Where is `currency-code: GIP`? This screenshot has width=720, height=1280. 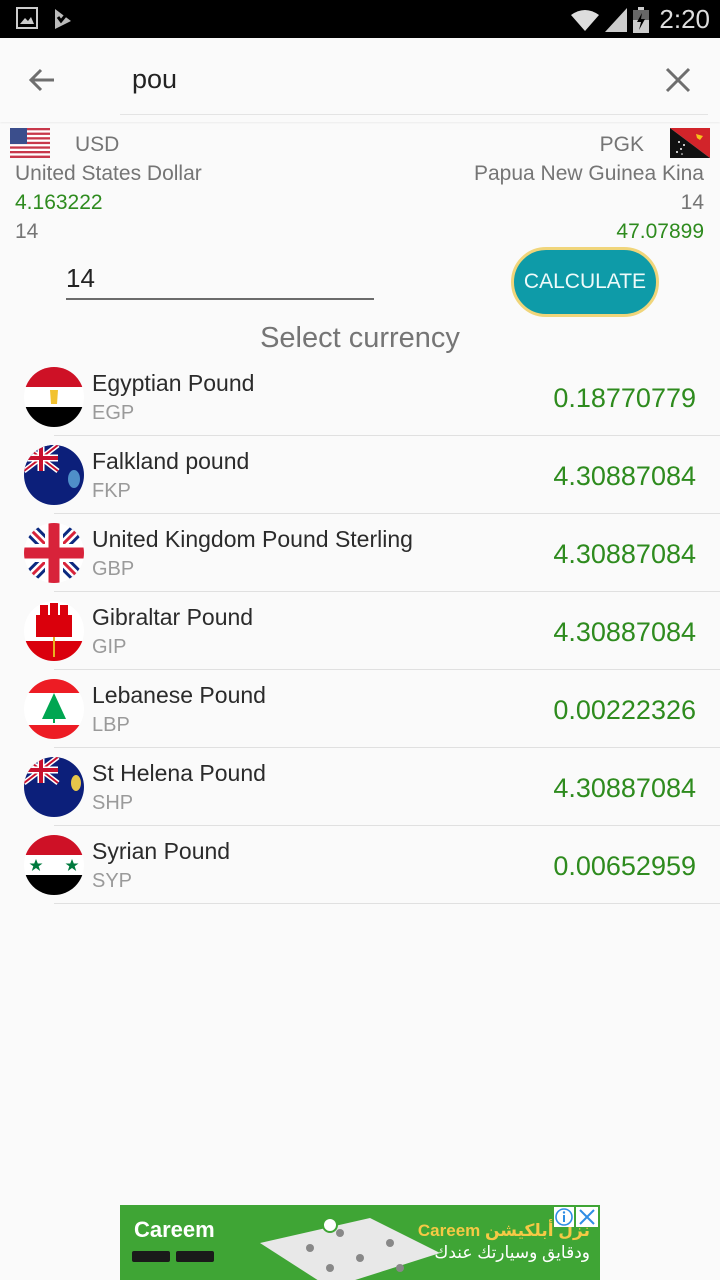 currency-code: GIP is located at coordinates (109, 647).